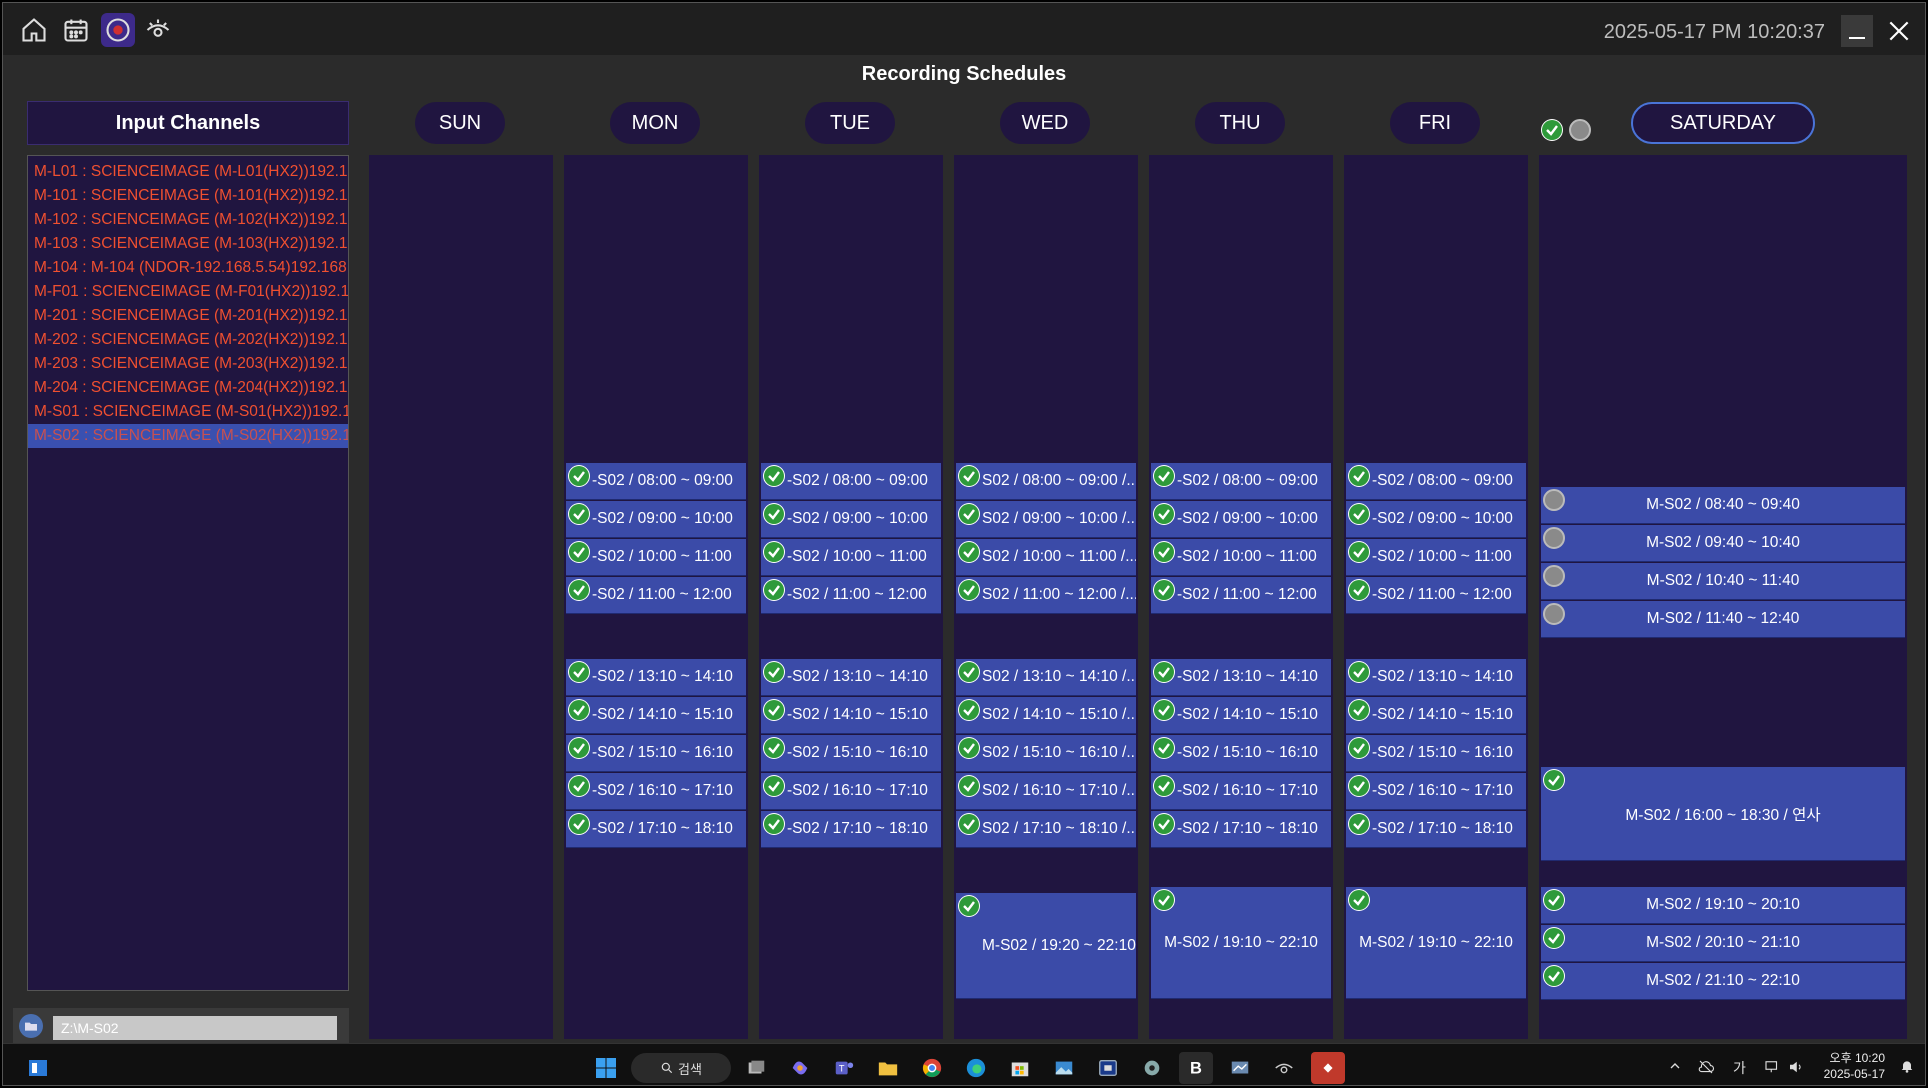 The width and height of the screenshot is (1928, 1088). Describe the element at coordinates (888, 1068) in the screenshot. I see `file-explorer-icon` at that location.